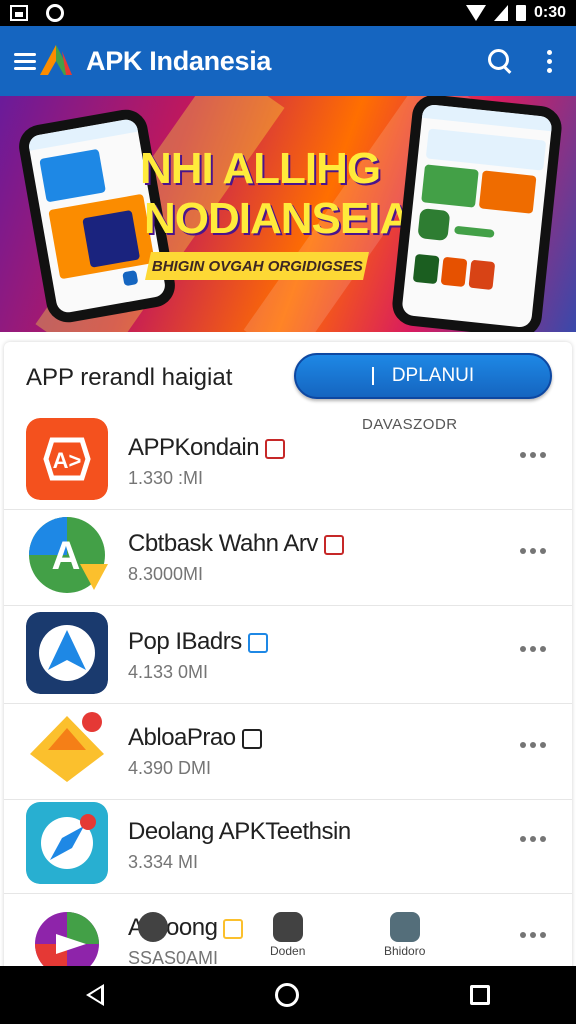 This screenshot has height=1024, width=576. I want to click on app-size: 3.334 MI, so click(163, 862).